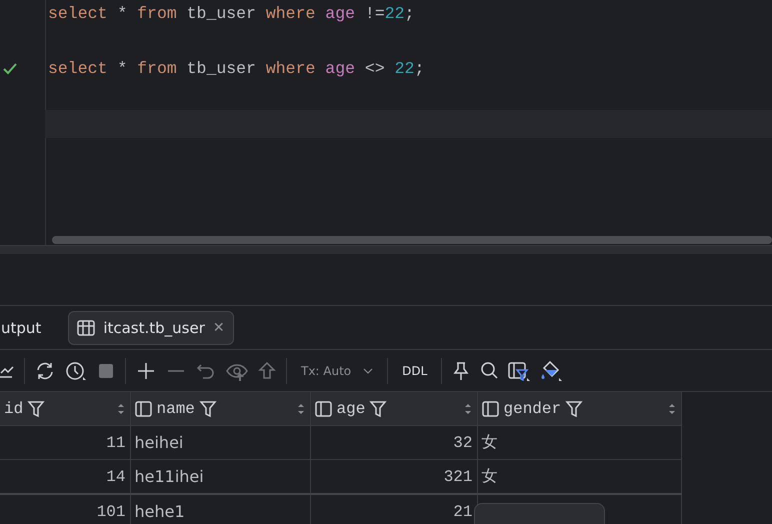 Image resolution: width=772 pixels, height=524 pixels. I want to click on column-header: age, so click(393, 409).